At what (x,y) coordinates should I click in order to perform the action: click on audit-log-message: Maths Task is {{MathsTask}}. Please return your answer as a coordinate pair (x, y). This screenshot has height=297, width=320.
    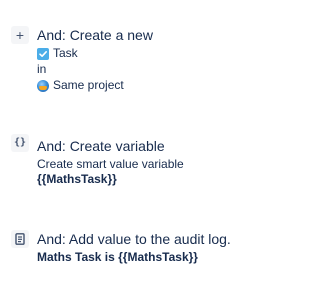
    Looking at the image, I should click on (117, 257).